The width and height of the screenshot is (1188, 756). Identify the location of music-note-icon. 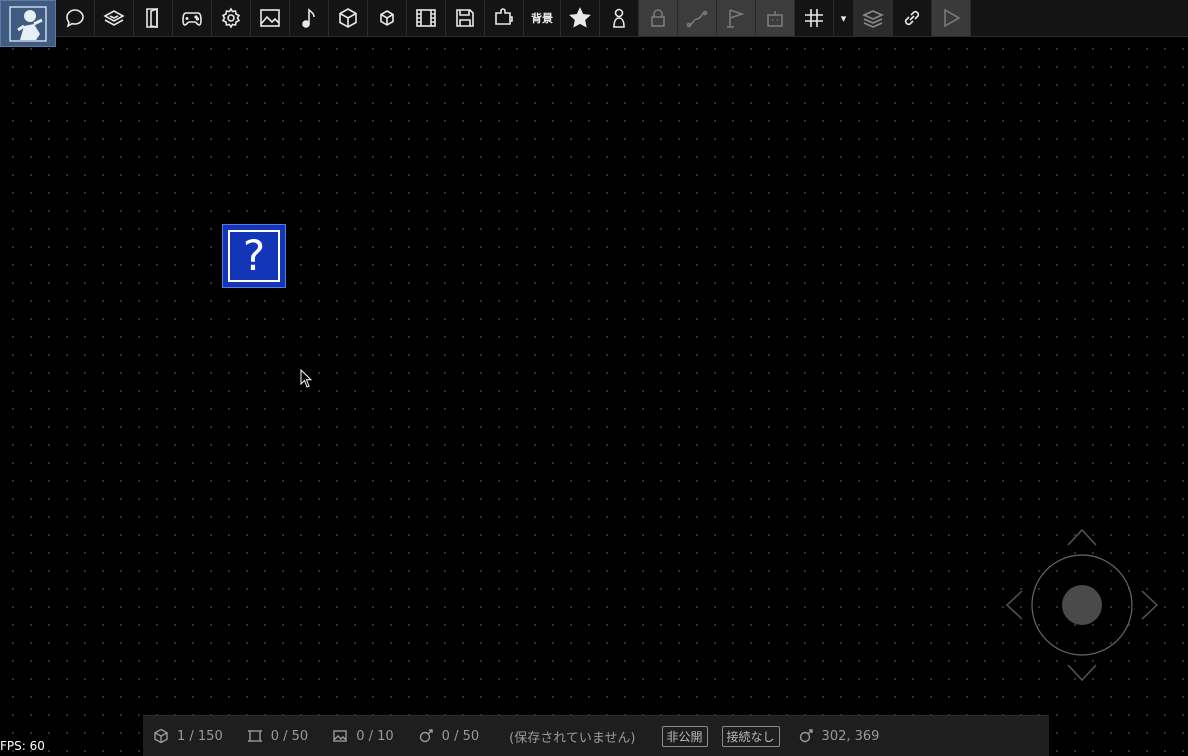
(308, 18).